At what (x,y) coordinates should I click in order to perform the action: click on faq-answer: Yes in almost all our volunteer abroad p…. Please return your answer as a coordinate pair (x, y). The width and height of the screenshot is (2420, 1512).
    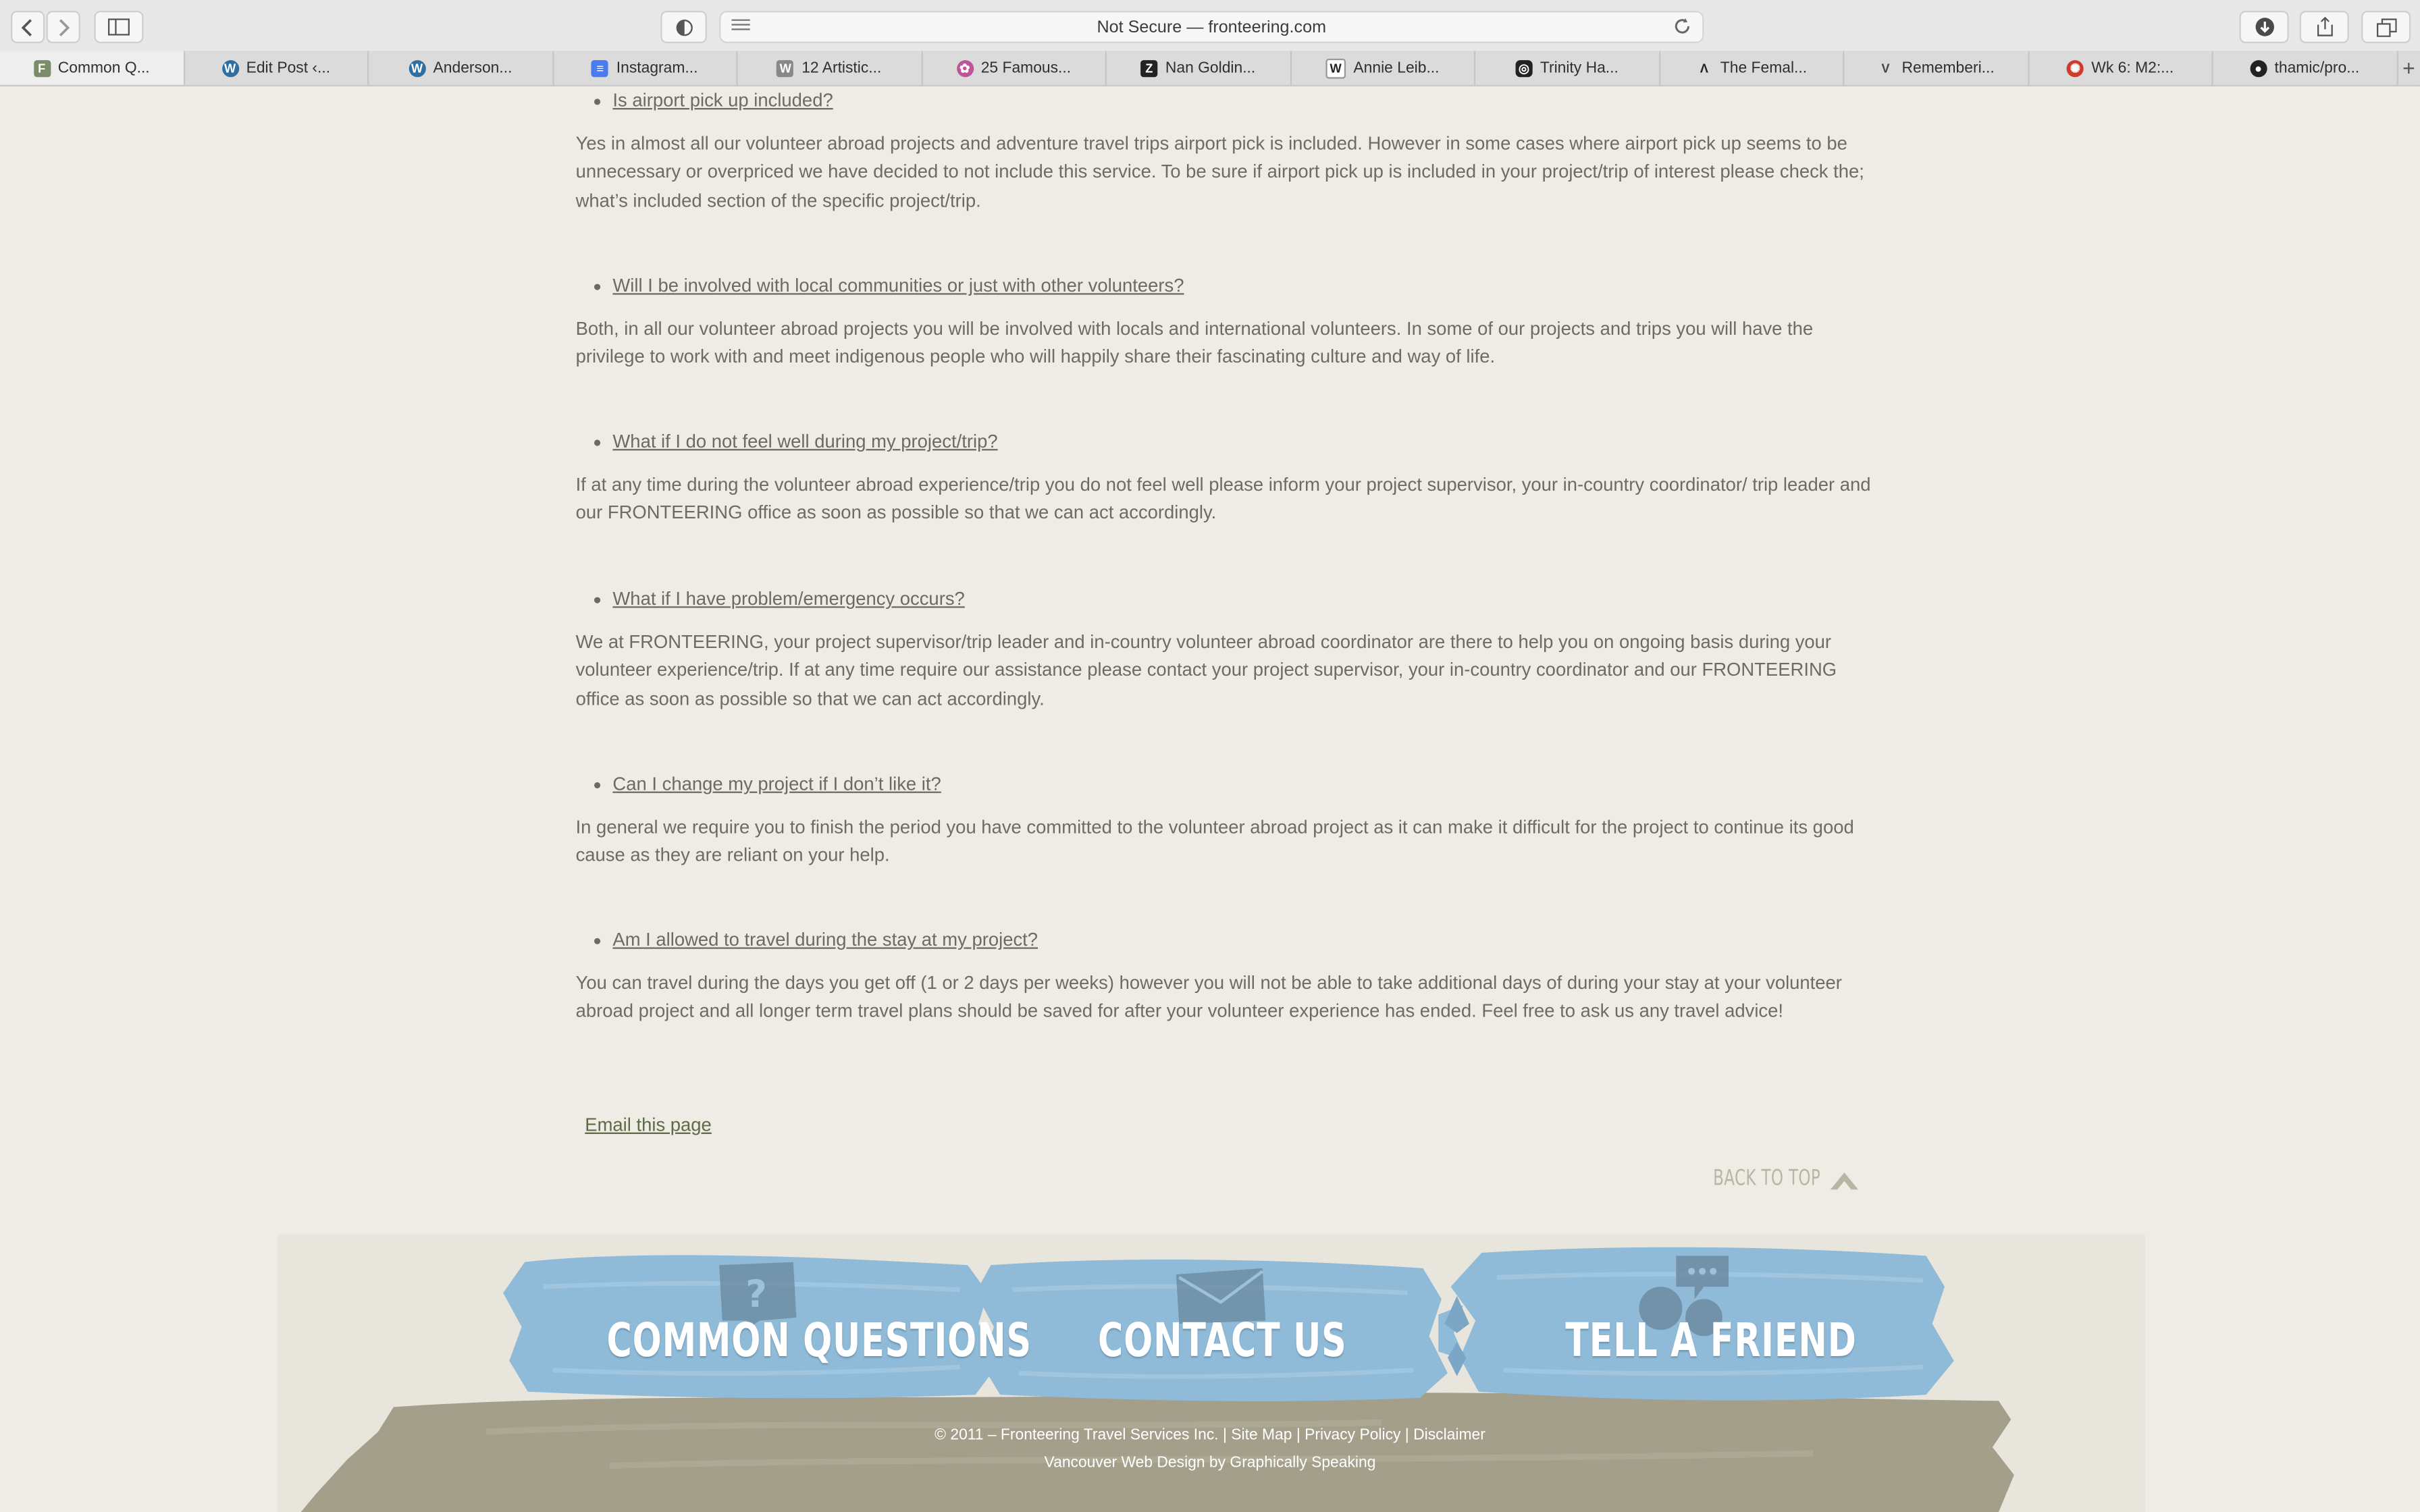
    Looking at the image, I should click on (1219, 171).